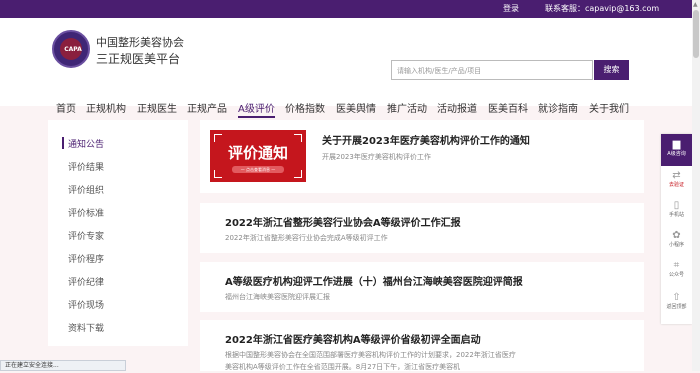 This screenshot has height=373, width=700. What do you see at coordinates (343, 221) in the screenshot?
I see `article-title: 2022年浙江省整形美容行业协会A等级评价工作汇报` at bounding box center [343, 221].